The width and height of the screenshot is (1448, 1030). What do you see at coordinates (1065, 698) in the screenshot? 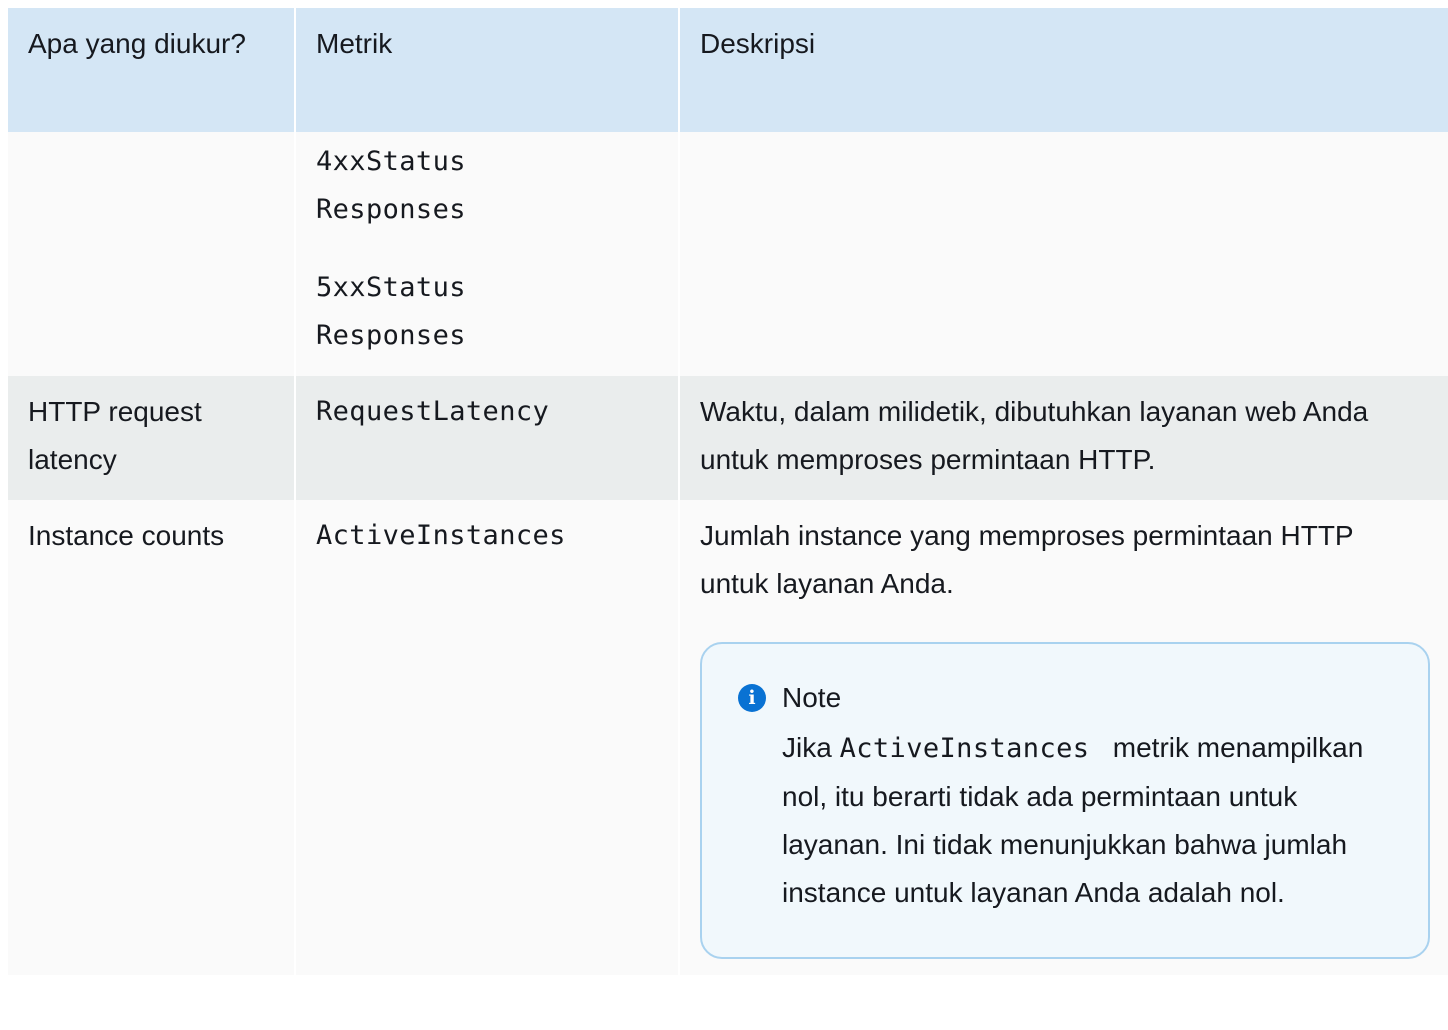
I see `note-header: i Note` at bounding box center [1065, 698].